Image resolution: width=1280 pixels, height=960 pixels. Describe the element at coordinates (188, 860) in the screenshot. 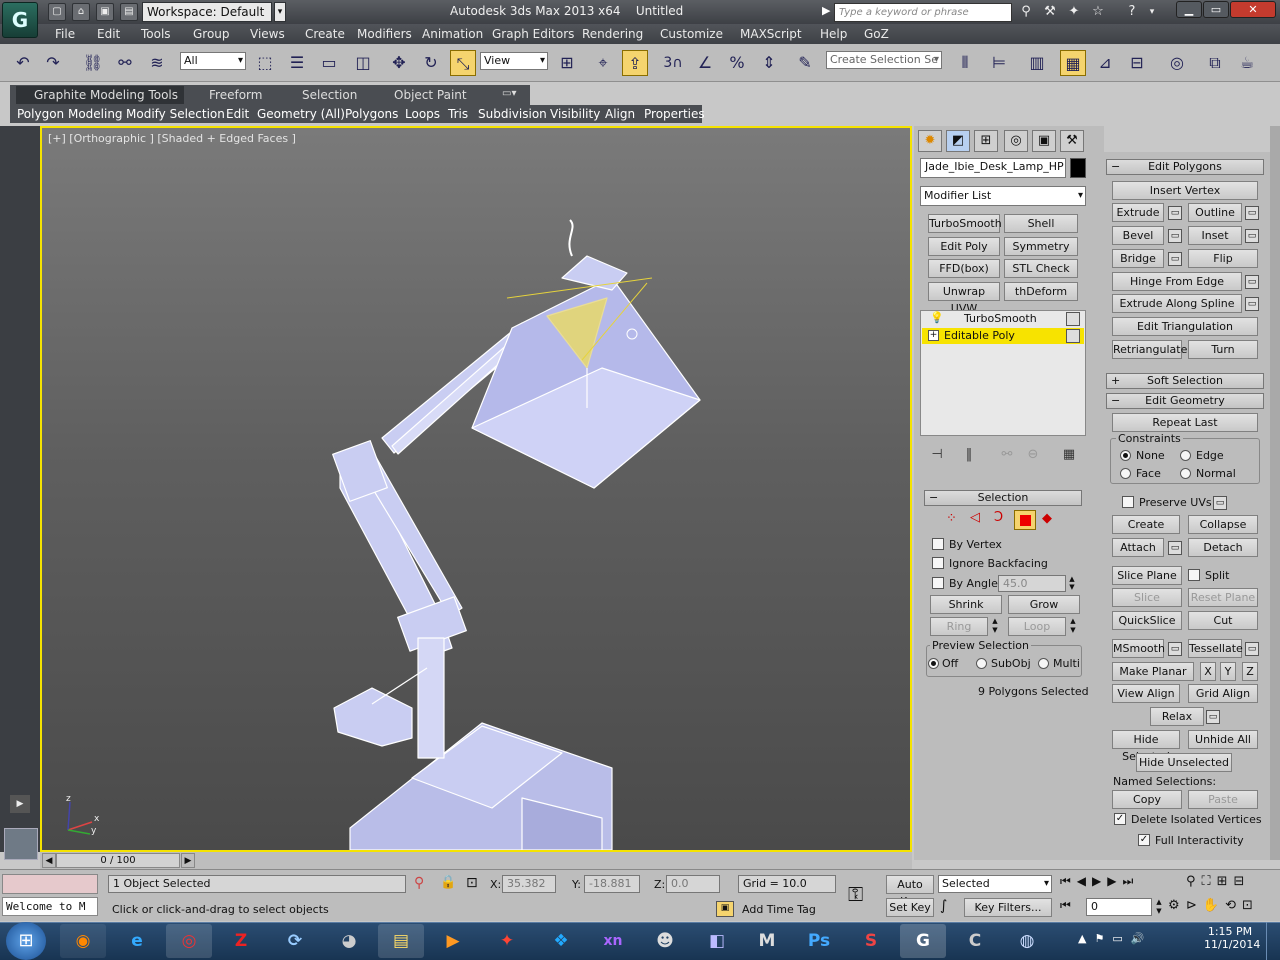

I see `next-frame-icon: ▶` at that location.